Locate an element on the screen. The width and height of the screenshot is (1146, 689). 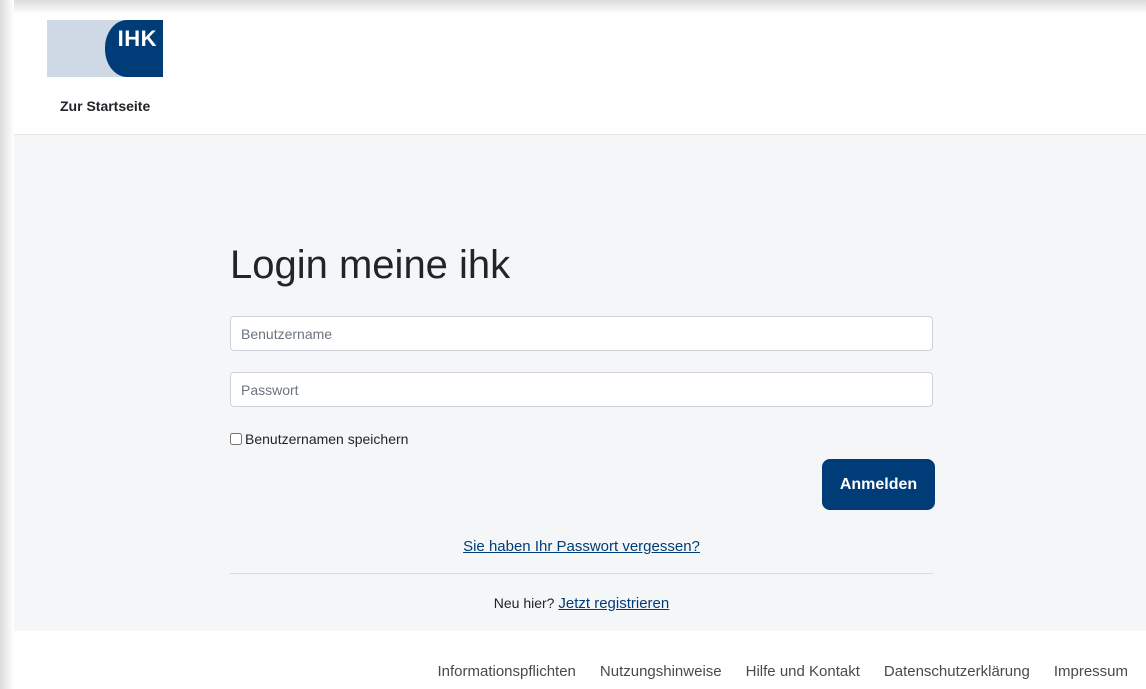
logo-text: IHK is located at coordinates (137, 38).